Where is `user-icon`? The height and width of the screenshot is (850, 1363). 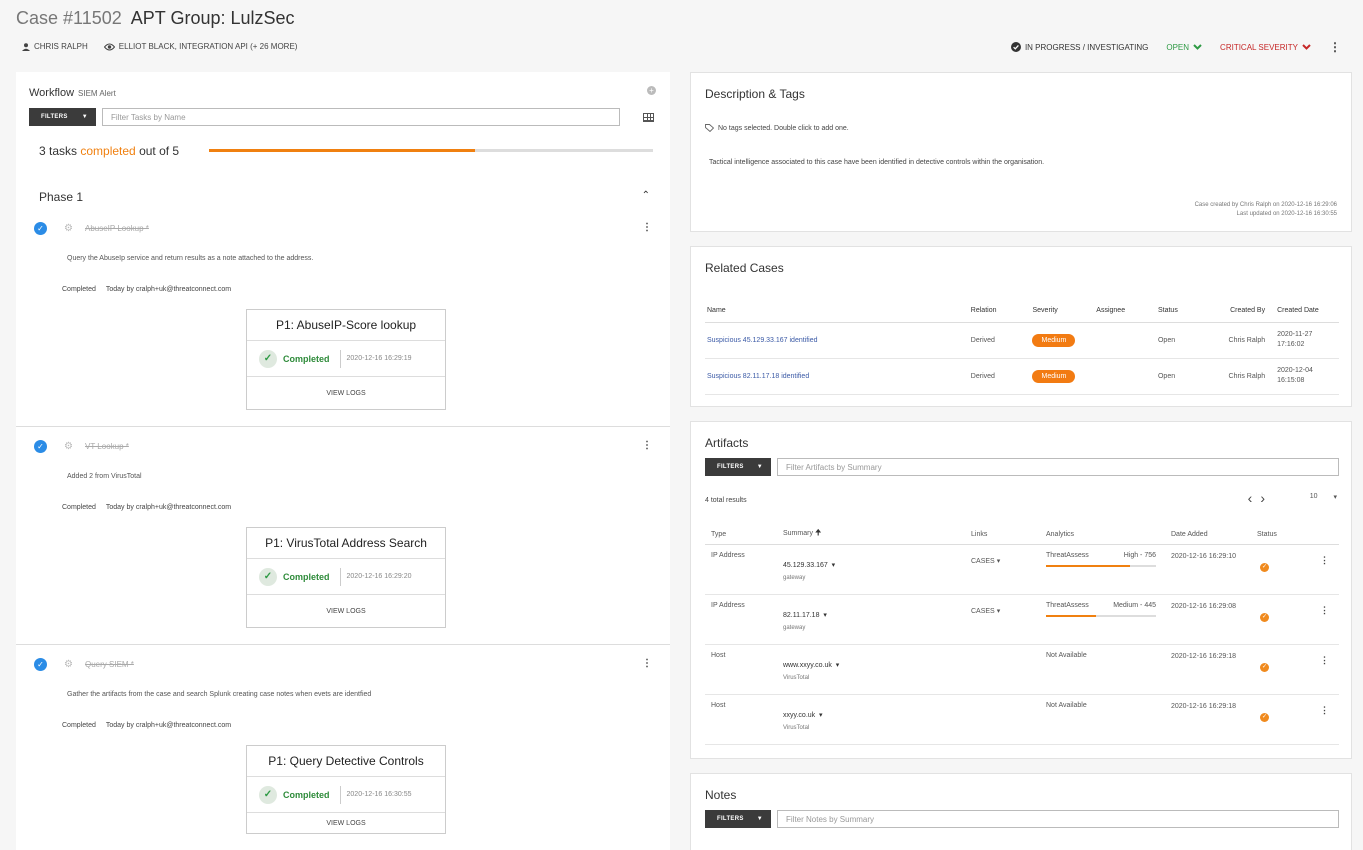
user-icon is located at coordinates (26, 46).